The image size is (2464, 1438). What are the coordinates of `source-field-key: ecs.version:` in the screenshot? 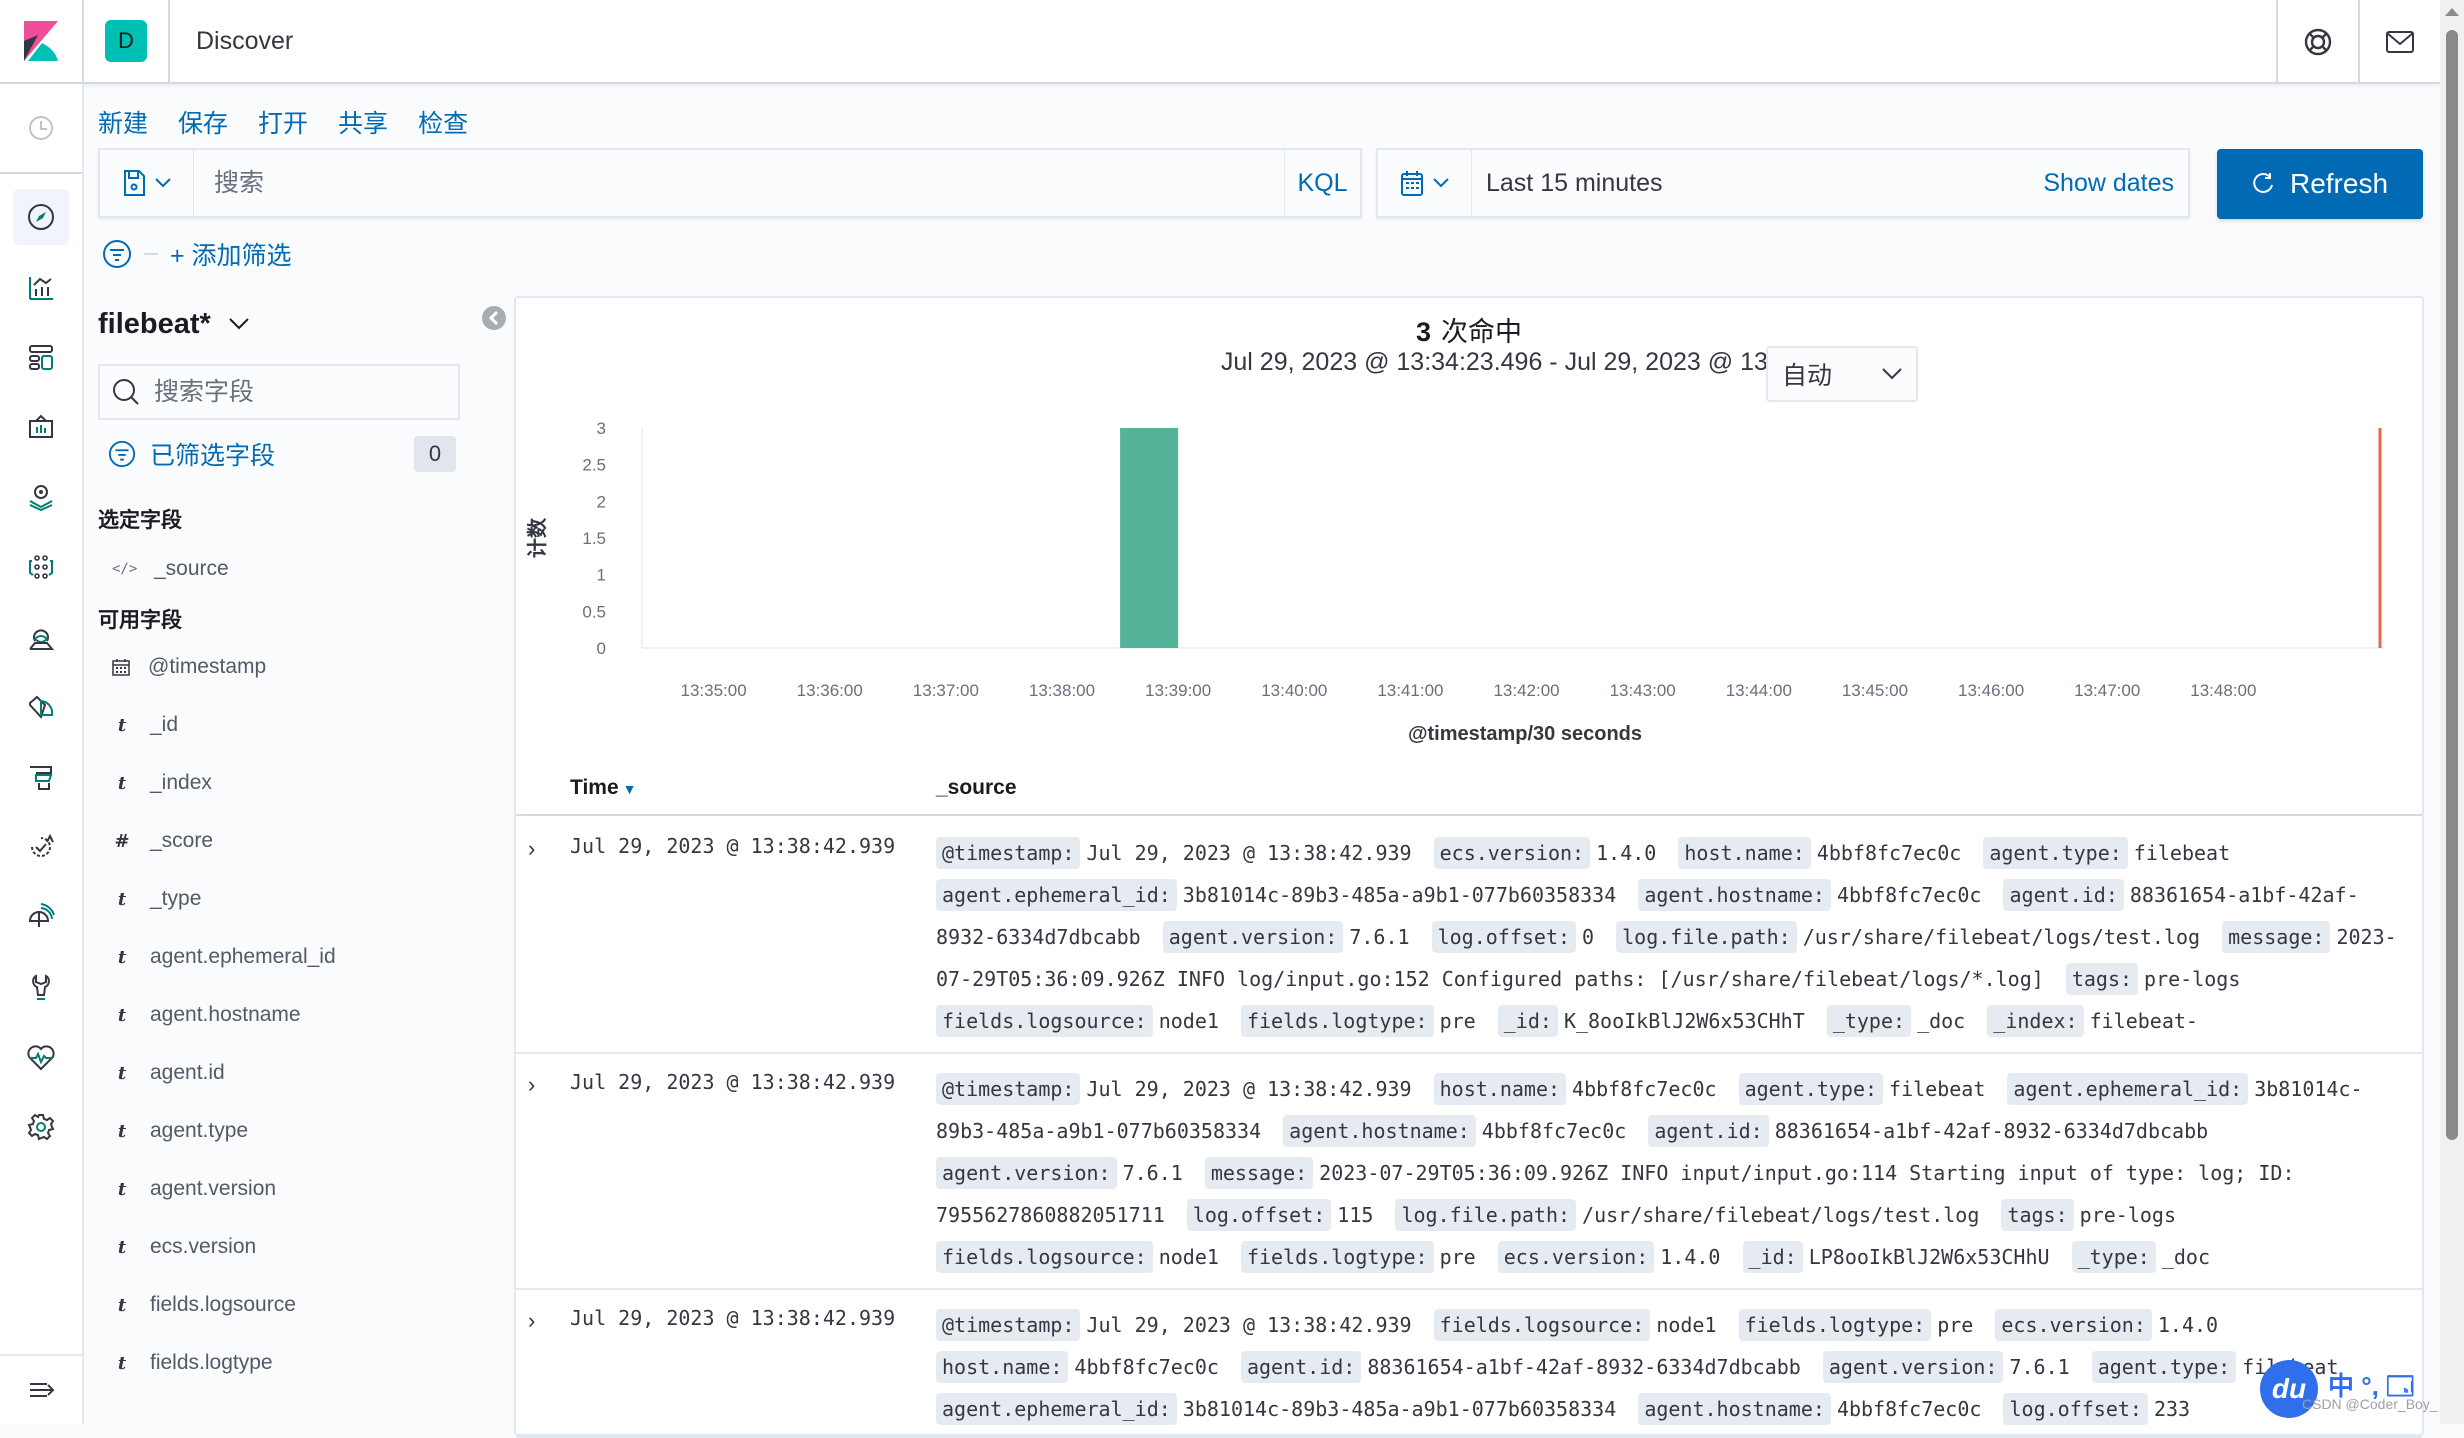 It's located at (1576, 1257).